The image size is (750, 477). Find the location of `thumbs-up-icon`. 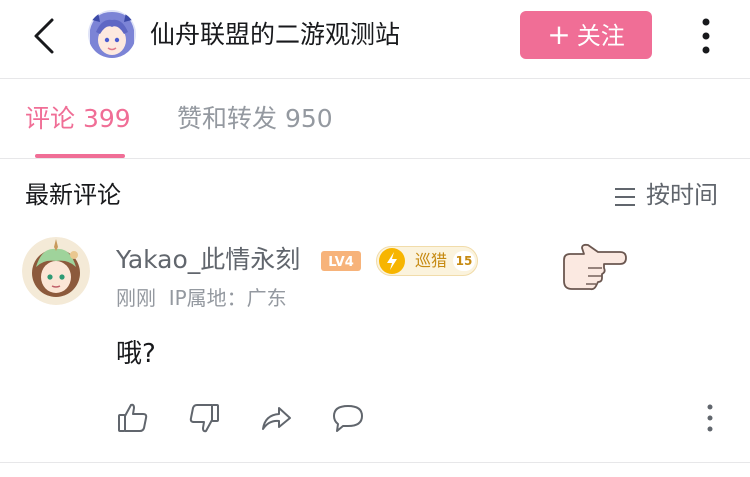

thumbs-up-icon is located at coordinates (133, 417).